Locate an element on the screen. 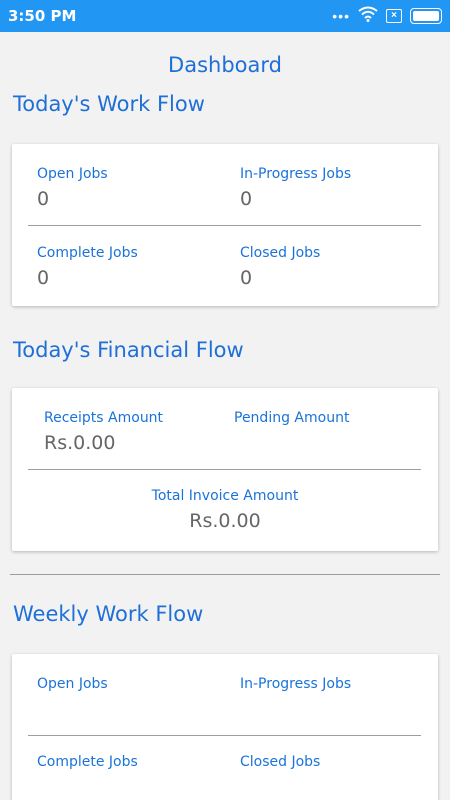 This screenshot has width=450, height=800. weekly-closed-jobs: Closed Jobs is located at coordinates (280, 762).